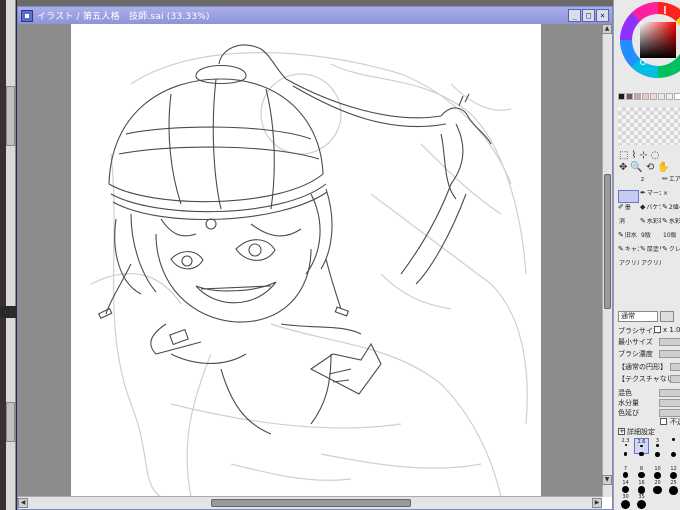 The width and height of the screenshot is (680, 510). Describe the element at coordinates (635, 342) in the screenshot. I see `min-size-label: 最小サイズ` at that location.